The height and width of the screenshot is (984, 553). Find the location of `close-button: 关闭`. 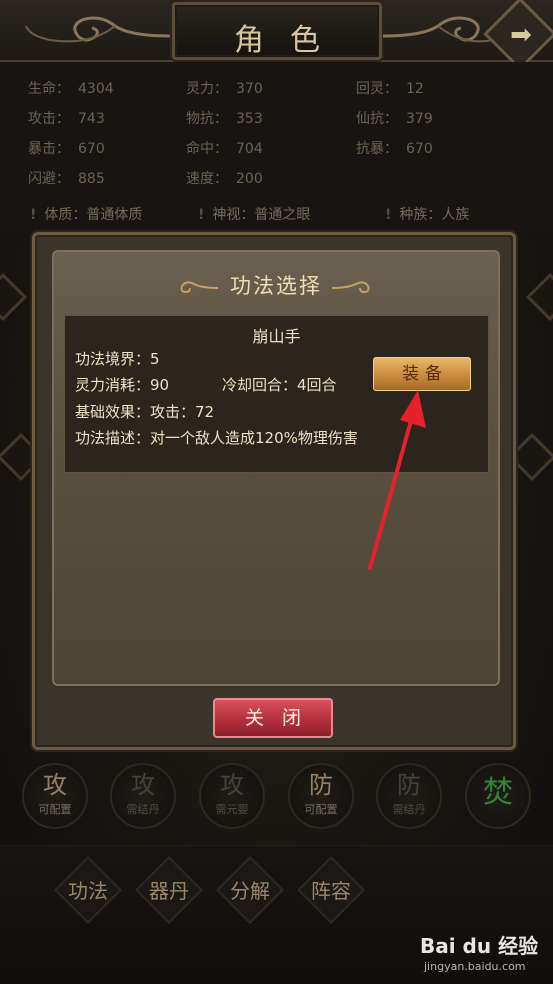

close-button: 关闭 is located at coordinates (273, 718).